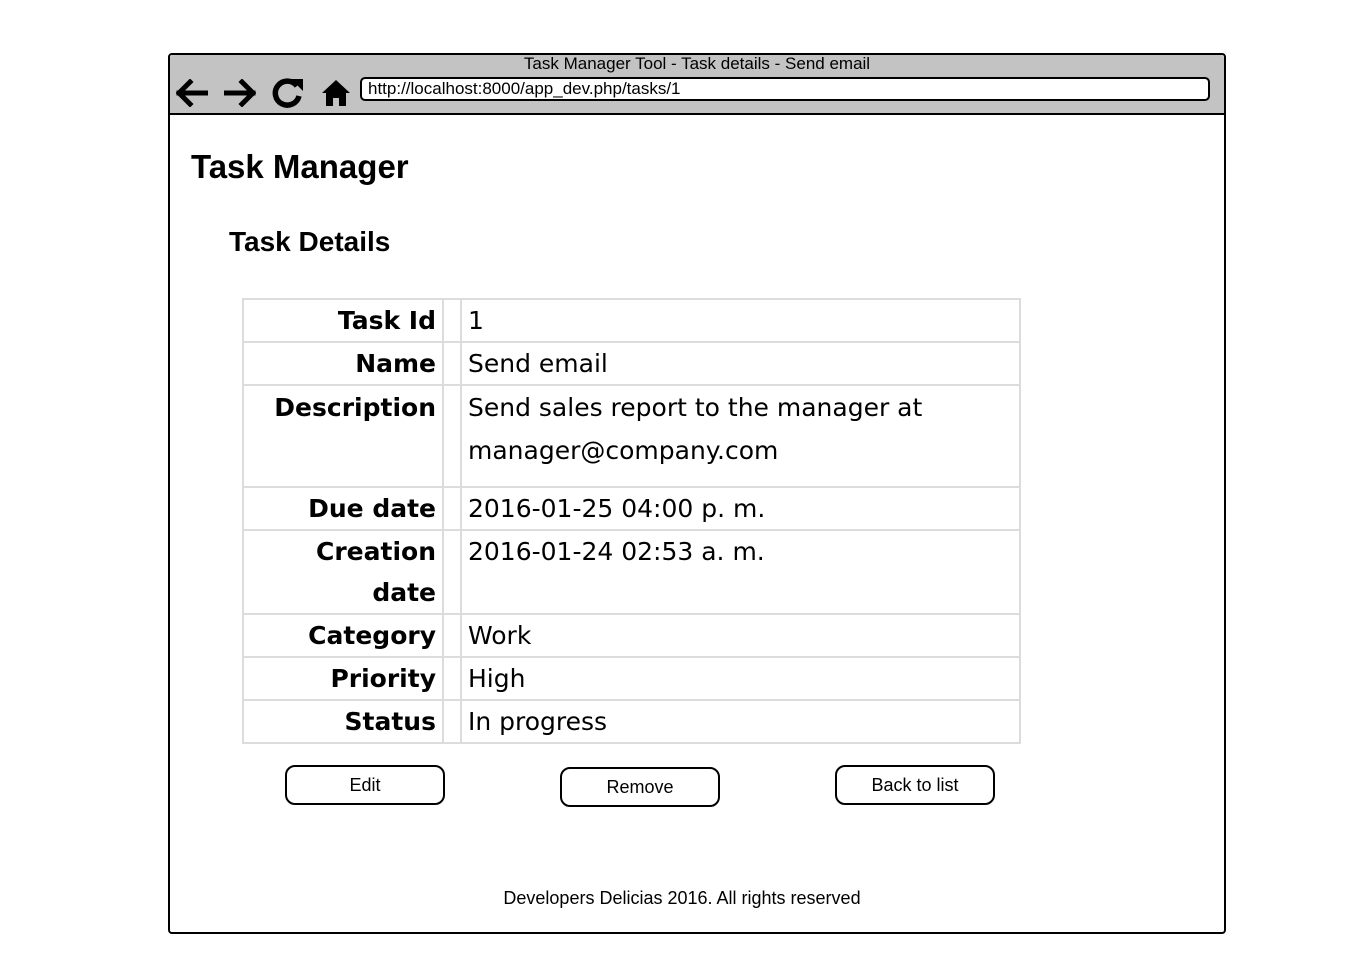  Describe the element at coordinates (343, 320) in the screenshot. I see `field-label: Task Id` at that location.